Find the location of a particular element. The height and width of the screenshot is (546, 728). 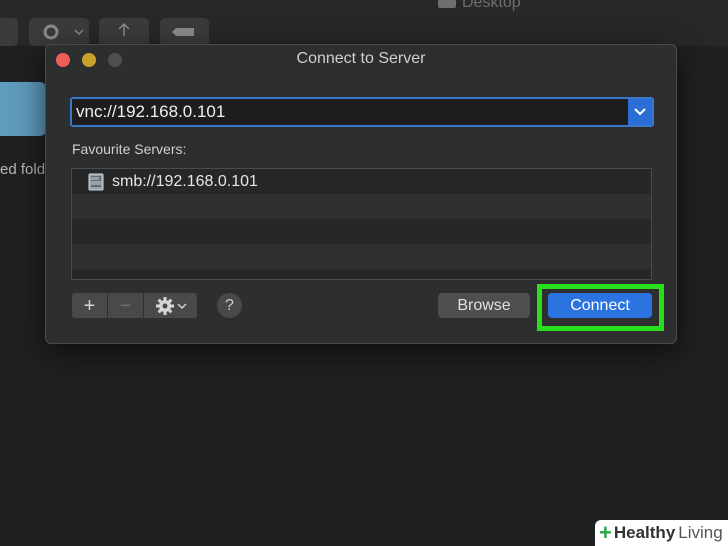

connect-button: Connect is located at coordinates (600, 305).